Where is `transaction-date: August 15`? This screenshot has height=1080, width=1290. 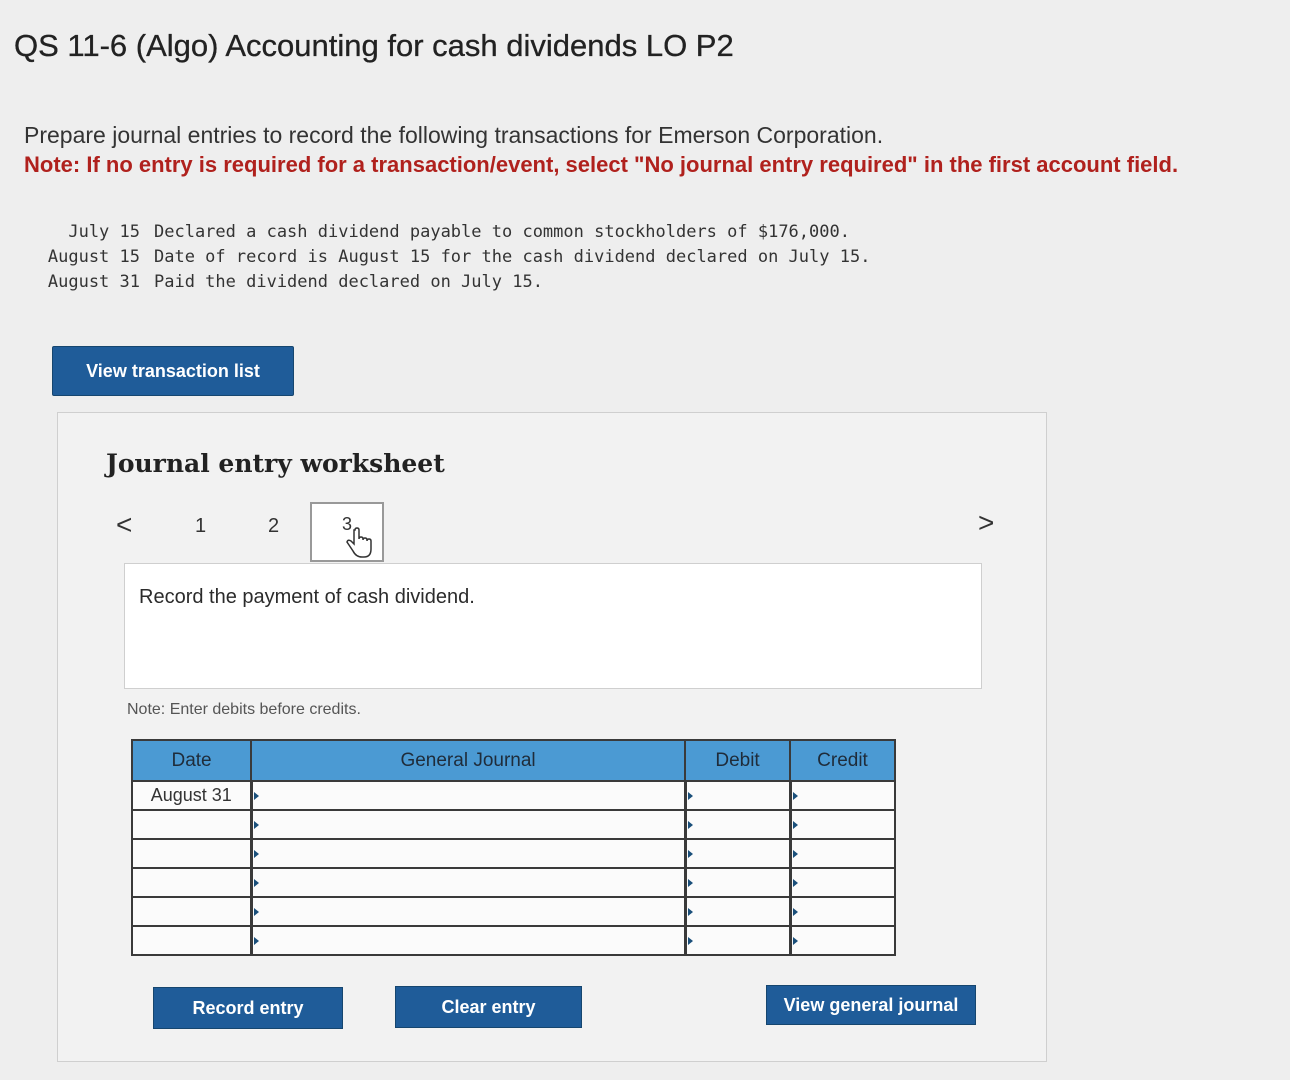 transaction-date: August 15 is located at coordinates (93, 256).